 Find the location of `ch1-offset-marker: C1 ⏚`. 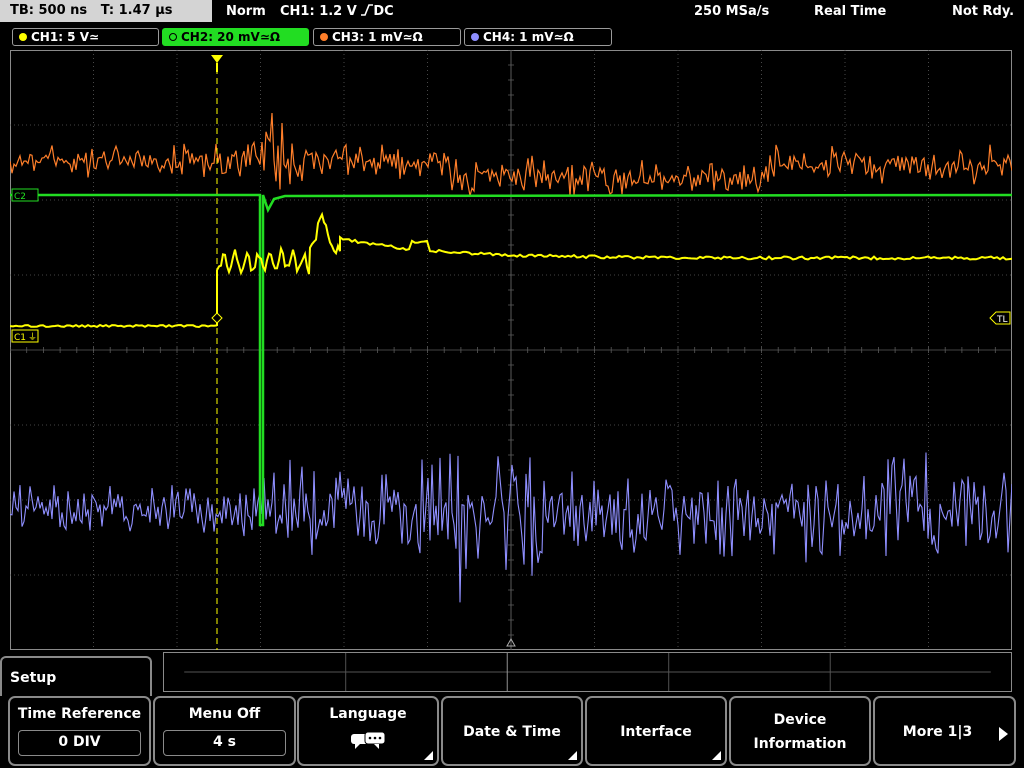

ch1-offset-marker: C1 ⏚ is located at coordinates (25, 336).